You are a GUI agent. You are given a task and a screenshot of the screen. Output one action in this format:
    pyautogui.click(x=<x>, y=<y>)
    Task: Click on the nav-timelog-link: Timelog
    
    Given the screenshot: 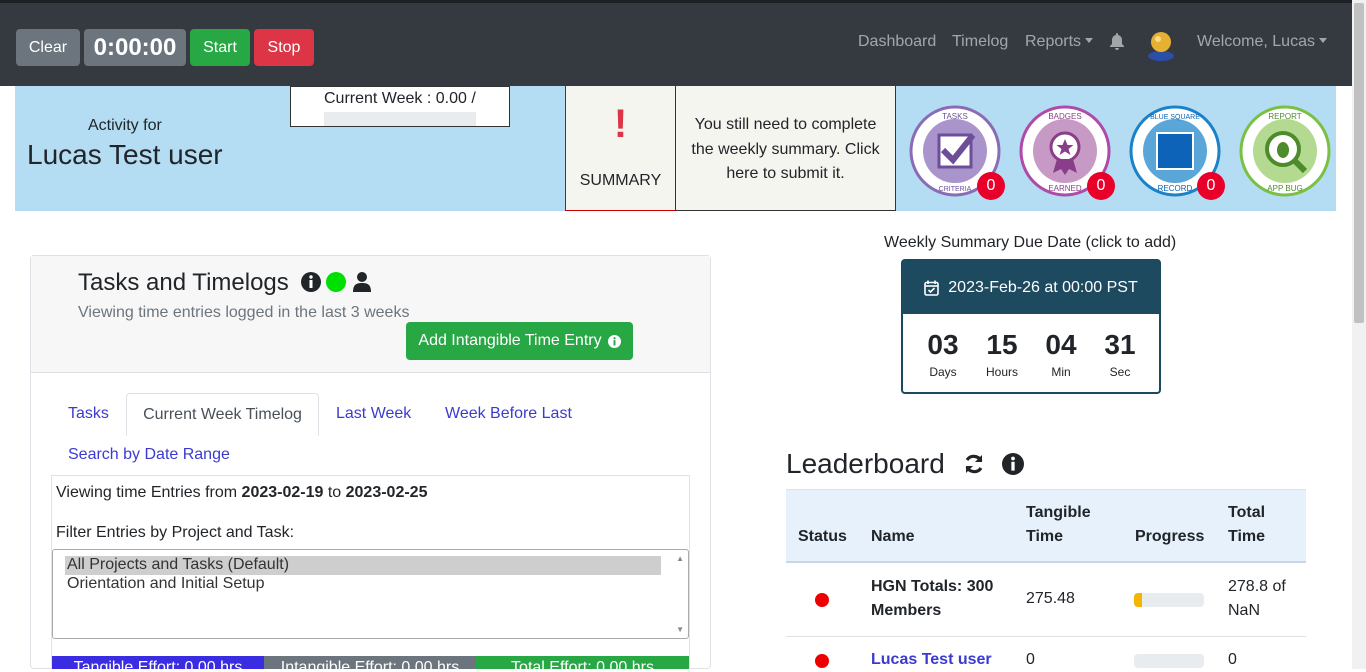 What is the action you would take?
    pyautogui.click(x=980, y=42)
    